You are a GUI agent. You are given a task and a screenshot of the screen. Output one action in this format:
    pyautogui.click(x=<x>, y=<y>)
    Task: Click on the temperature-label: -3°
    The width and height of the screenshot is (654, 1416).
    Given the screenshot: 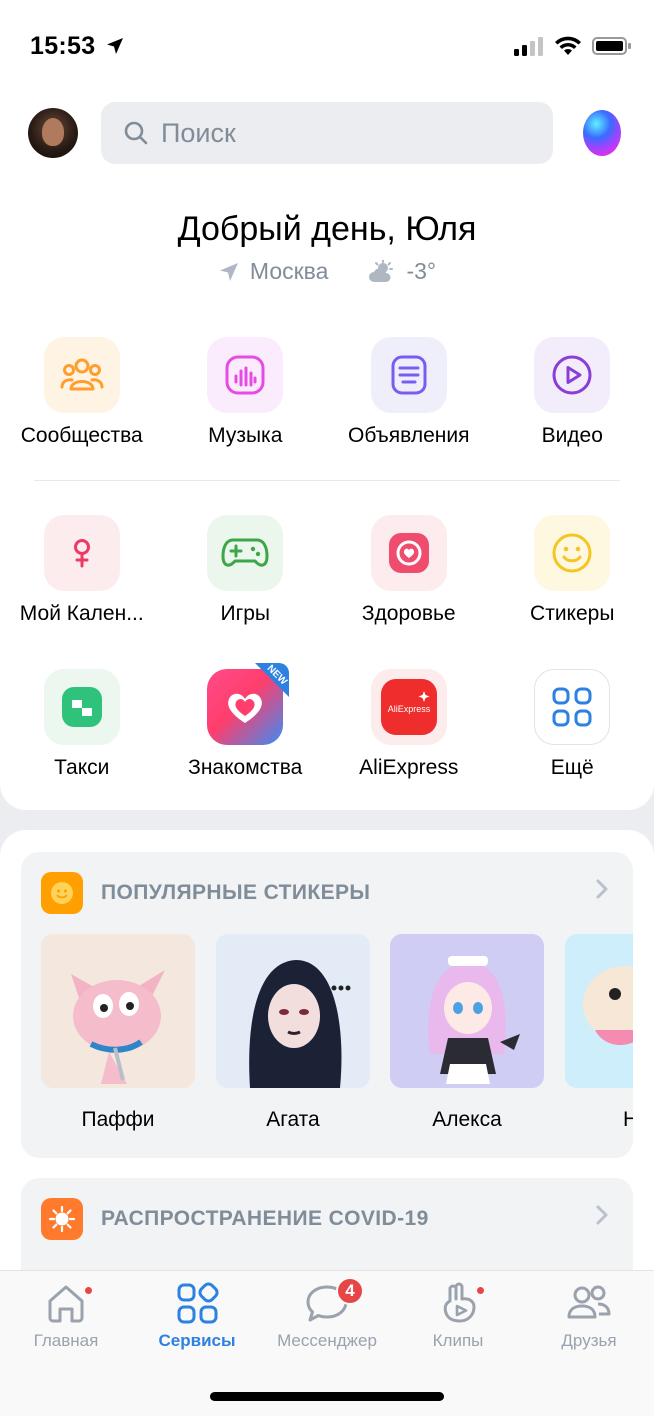 What is the action you would take?
    pyautogui.click(x=421, y=271)
    